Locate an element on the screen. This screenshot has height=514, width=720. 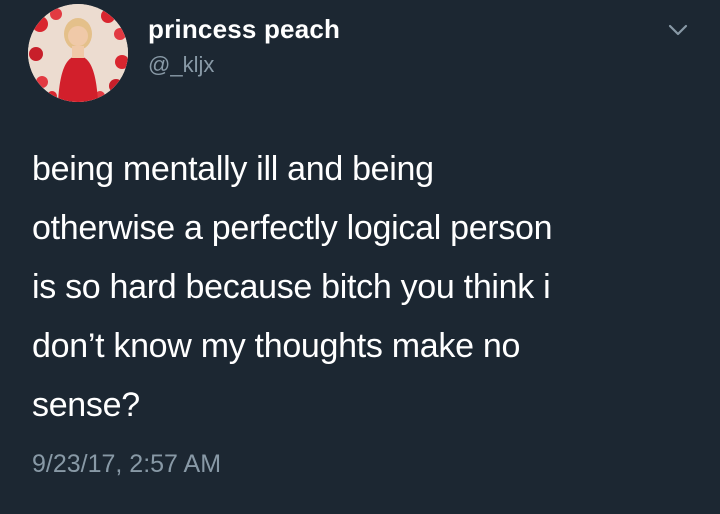
tweet-text-line: being mentally ill and being is located at coordinates (233, 169).